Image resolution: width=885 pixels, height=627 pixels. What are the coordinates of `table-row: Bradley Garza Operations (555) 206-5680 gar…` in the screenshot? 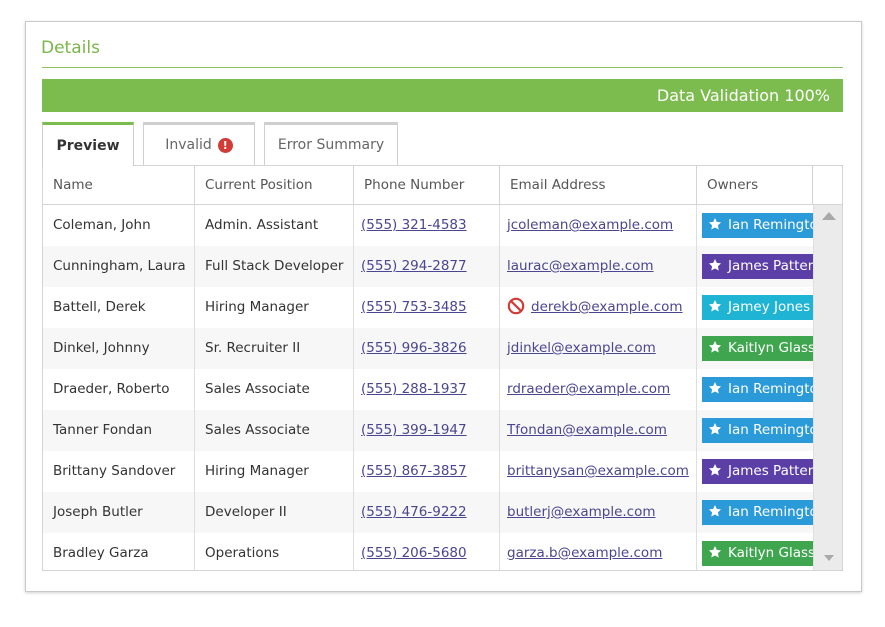 It's located at (428, 551).